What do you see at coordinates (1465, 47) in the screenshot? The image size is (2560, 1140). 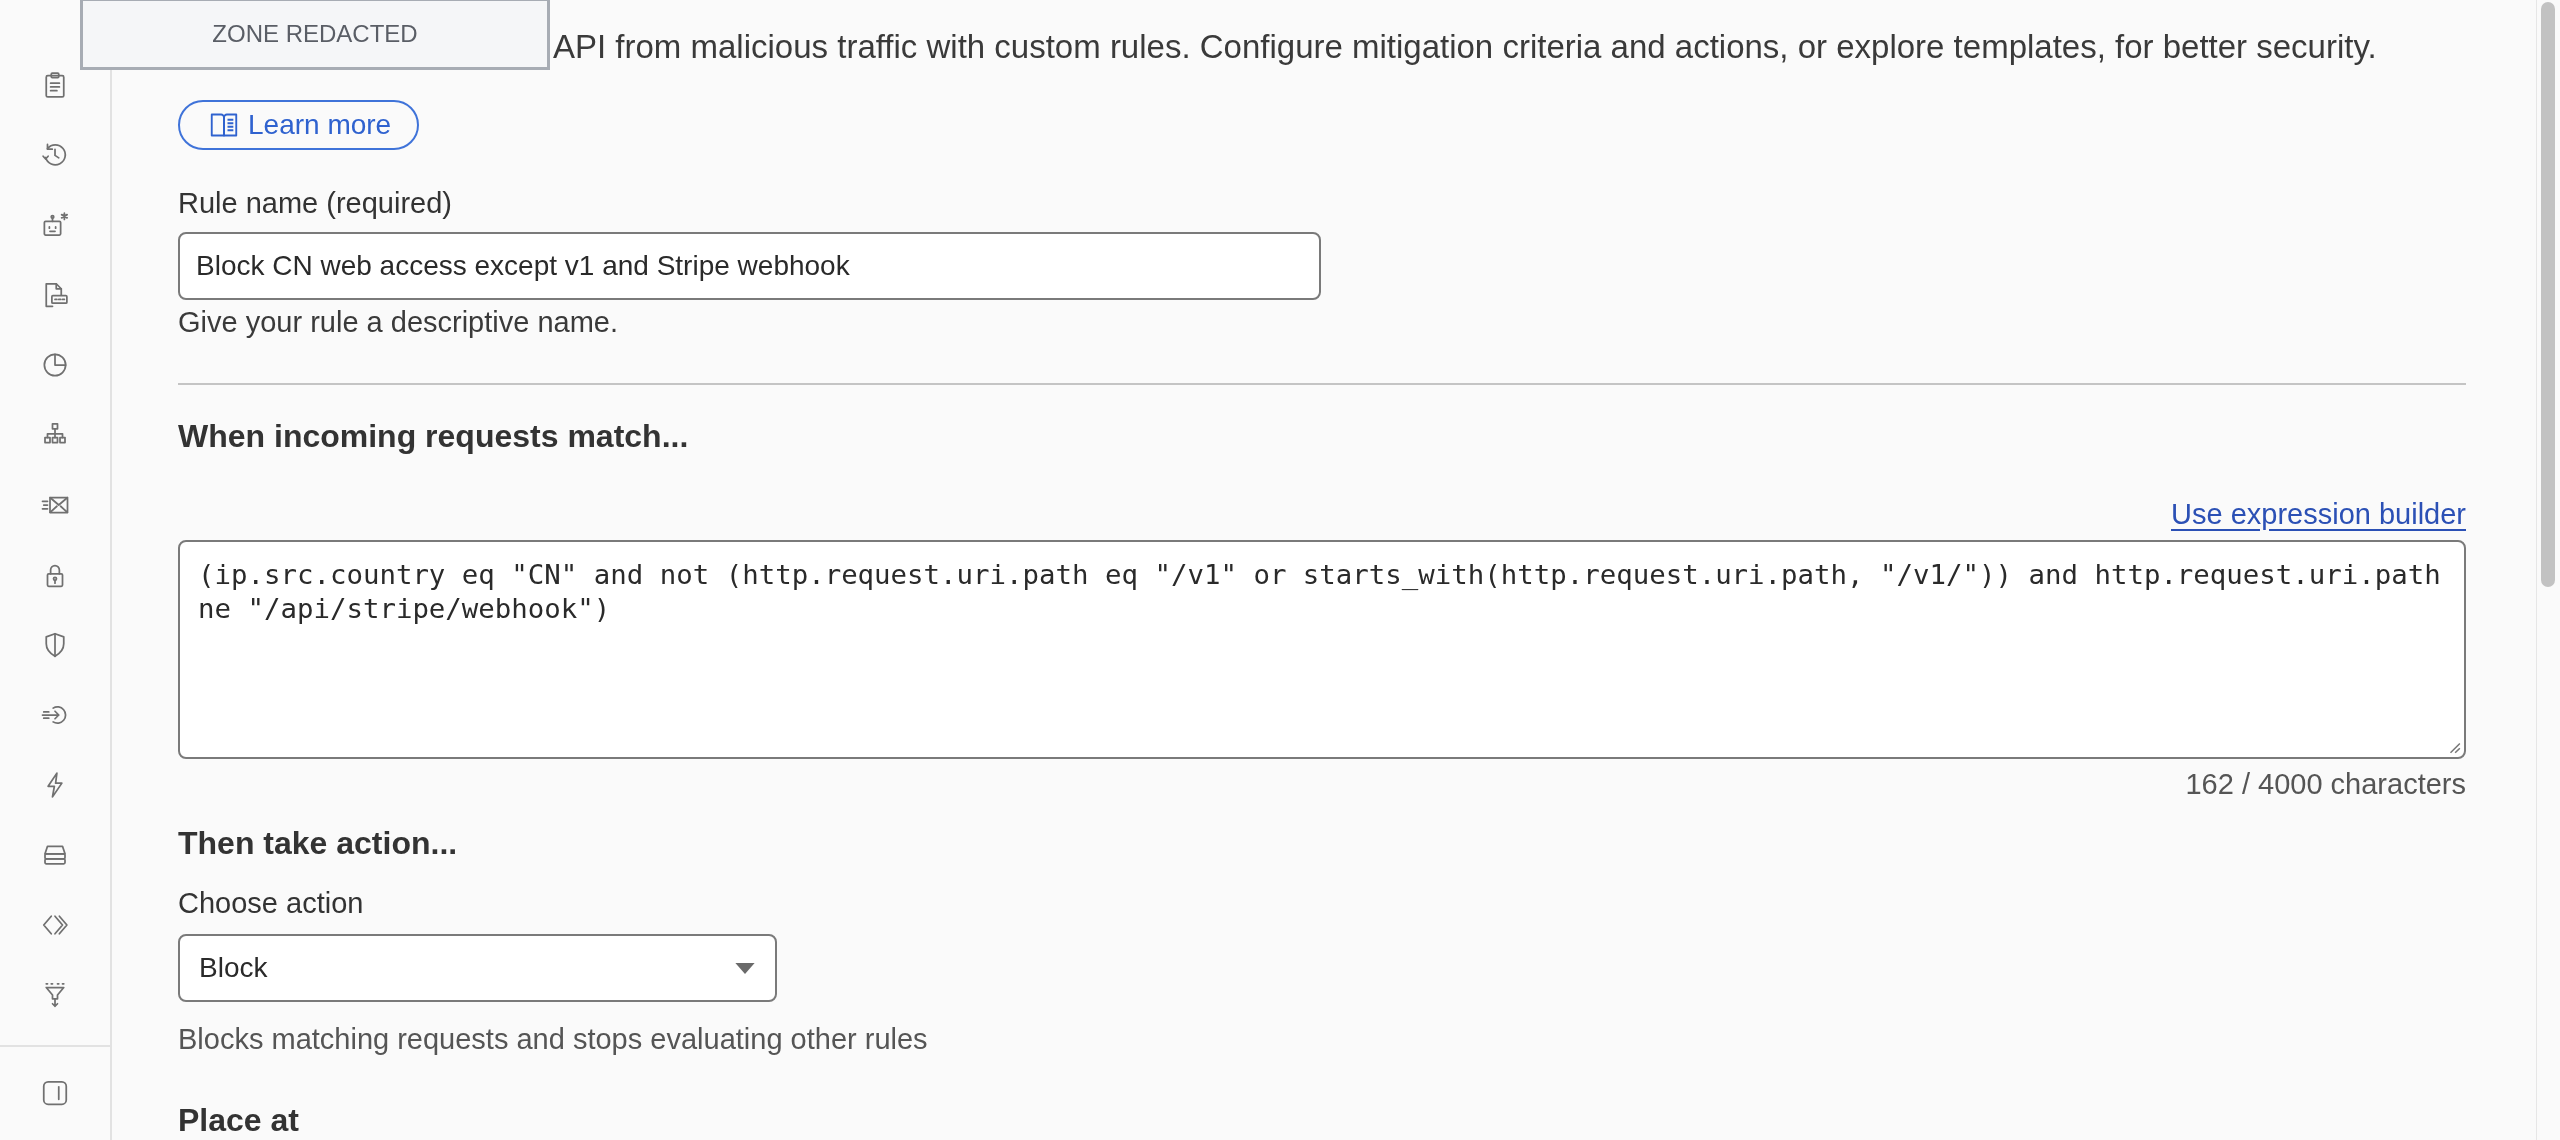 I see `description-text: API from malicious traffic with custom rules. Configure mitigation criteria and actions, or explore templates, for better security.` at bounding box center [1465, 47].